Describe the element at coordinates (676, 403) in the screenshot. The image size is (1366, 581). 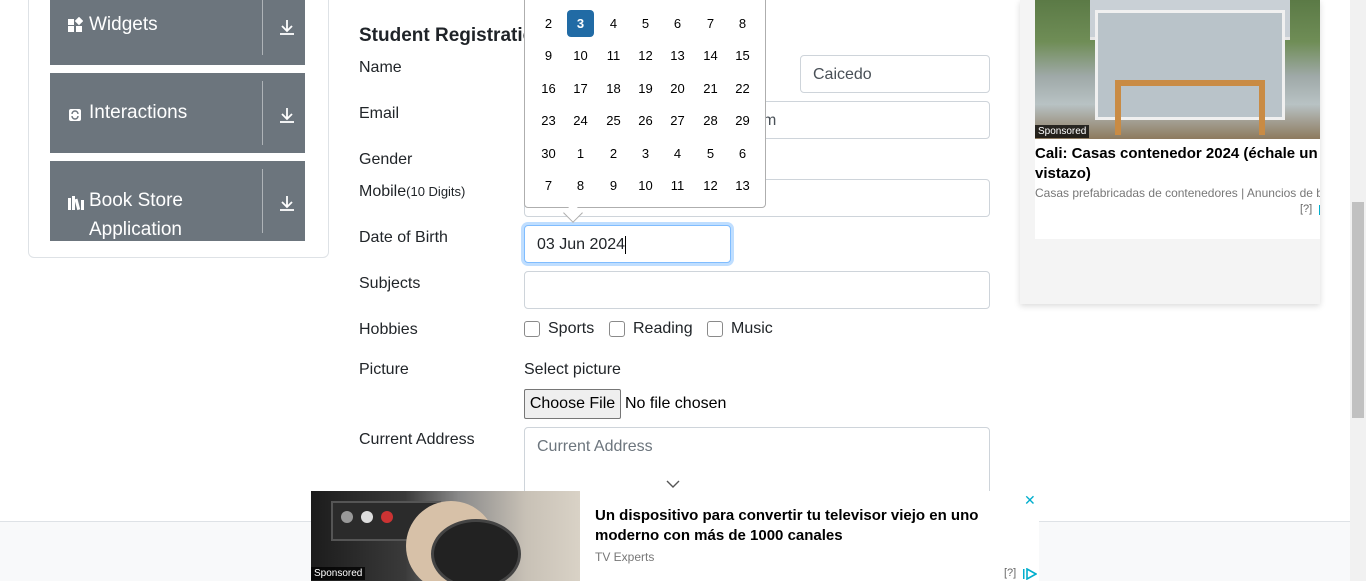
I see `file-status: No file chosen` at that location.